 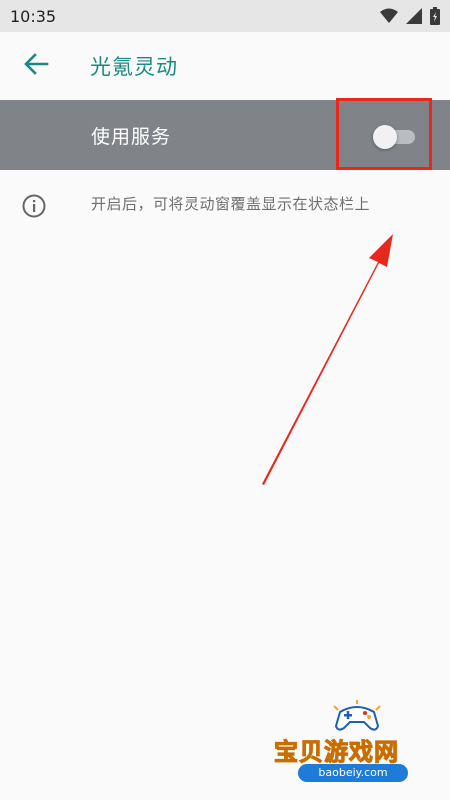 I want to click on status-time: 10:35, so click(x=33, y=16).